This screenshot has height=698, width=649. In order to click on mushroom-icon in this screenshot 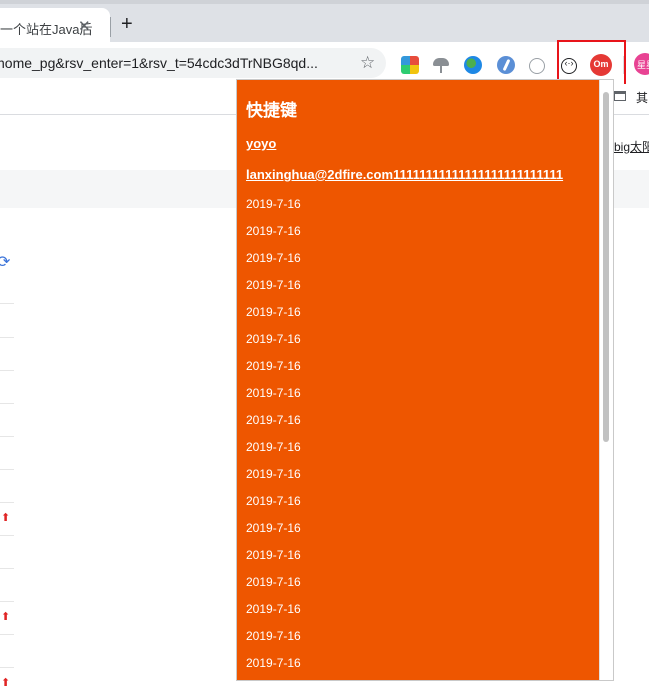, I will do `click(441, 65)`.